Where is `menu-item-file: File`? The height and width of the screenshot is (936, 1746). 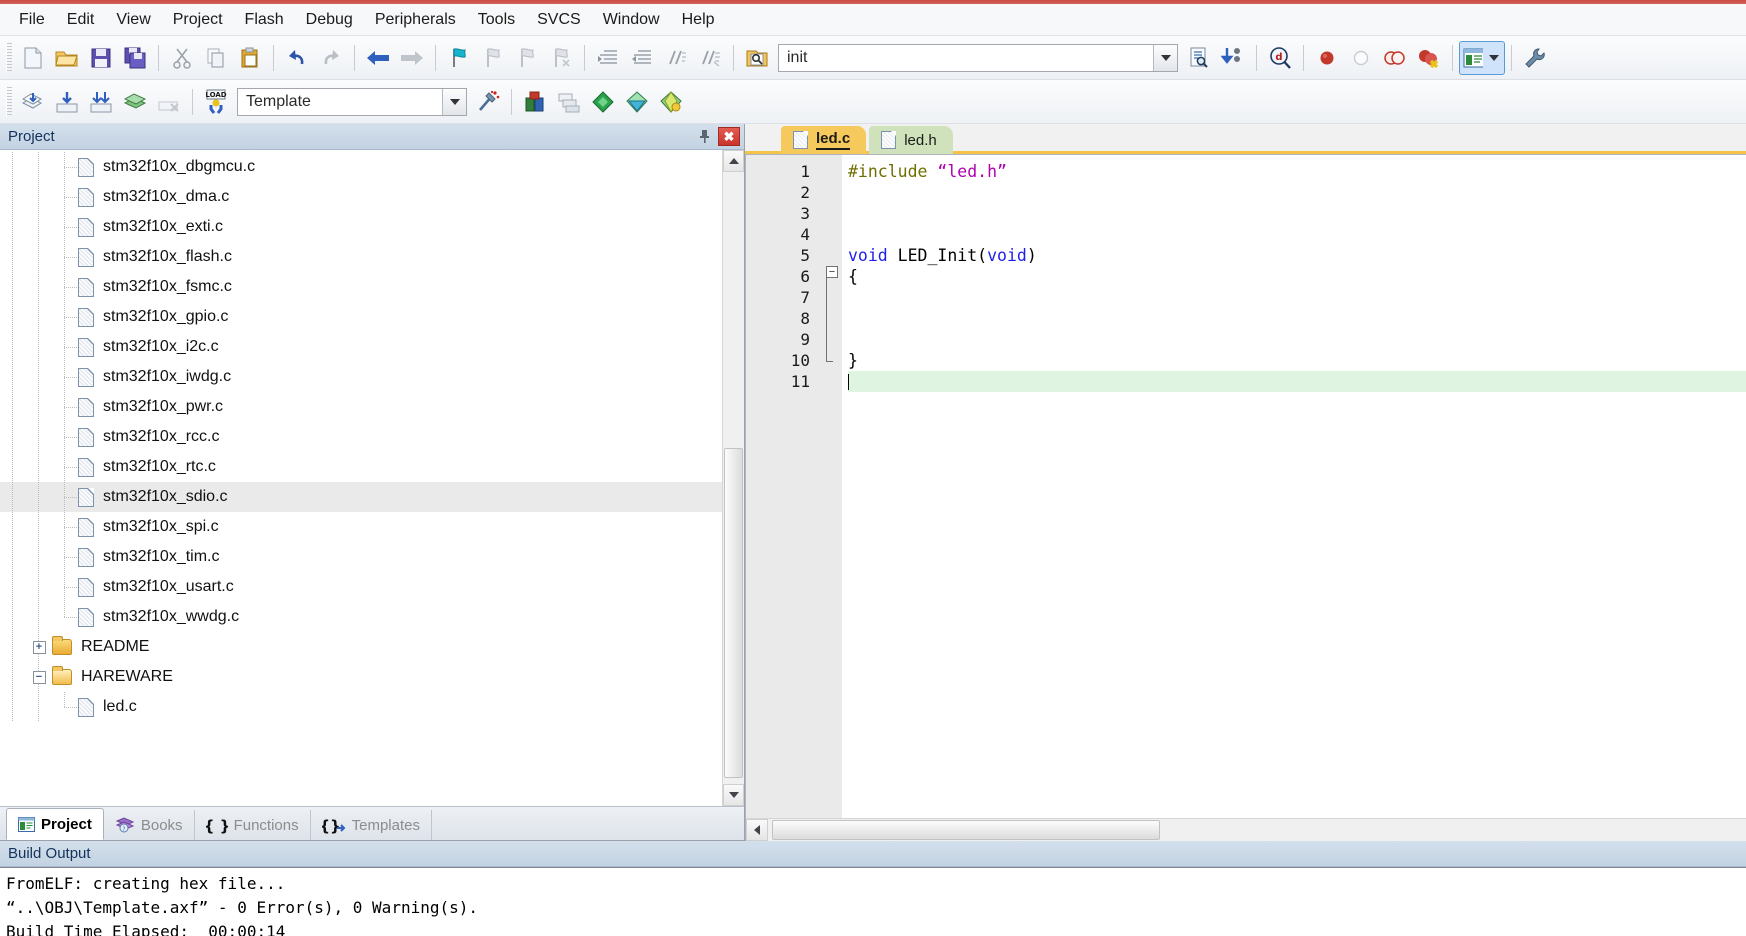 menu-item-file: File is located at coordinates (32, 20).